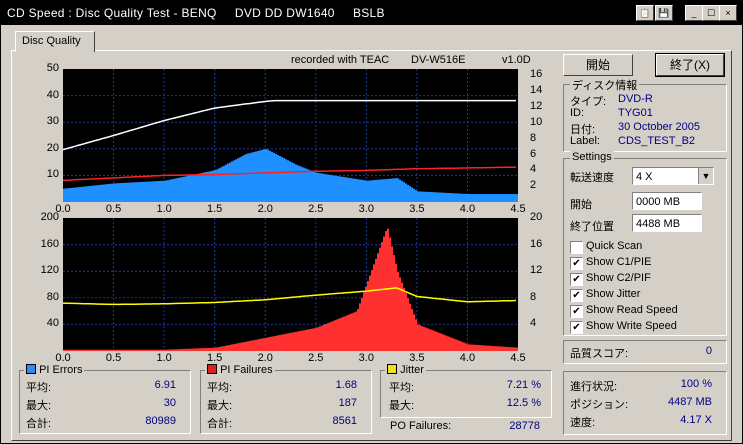  I want to click on jitter-max-value: 12.5 %, so click(523, 403).